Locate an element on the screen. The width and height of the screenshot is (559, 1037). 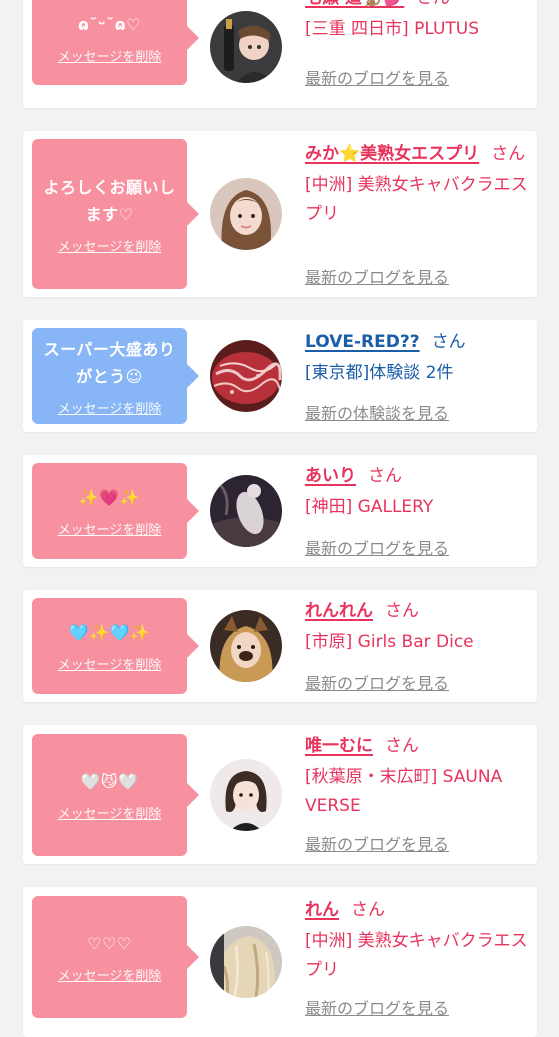
profile-info: LOVE-RED?? さん [東京都]体験談 2件 最新の体験談を見る is located at coordinates (418, 379).